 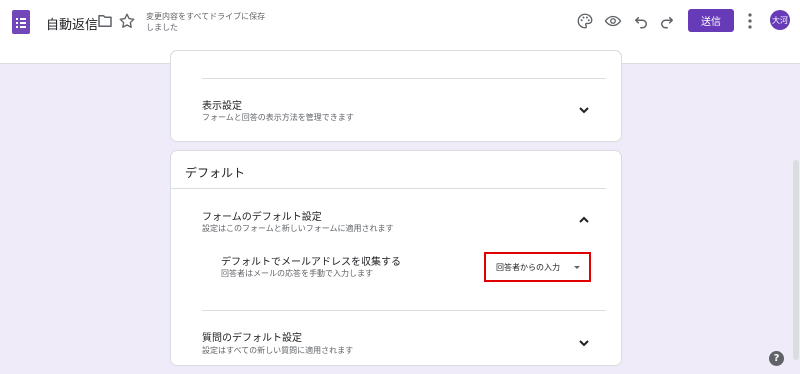 I want to click on folder-icon, so click(x=105, y=21).